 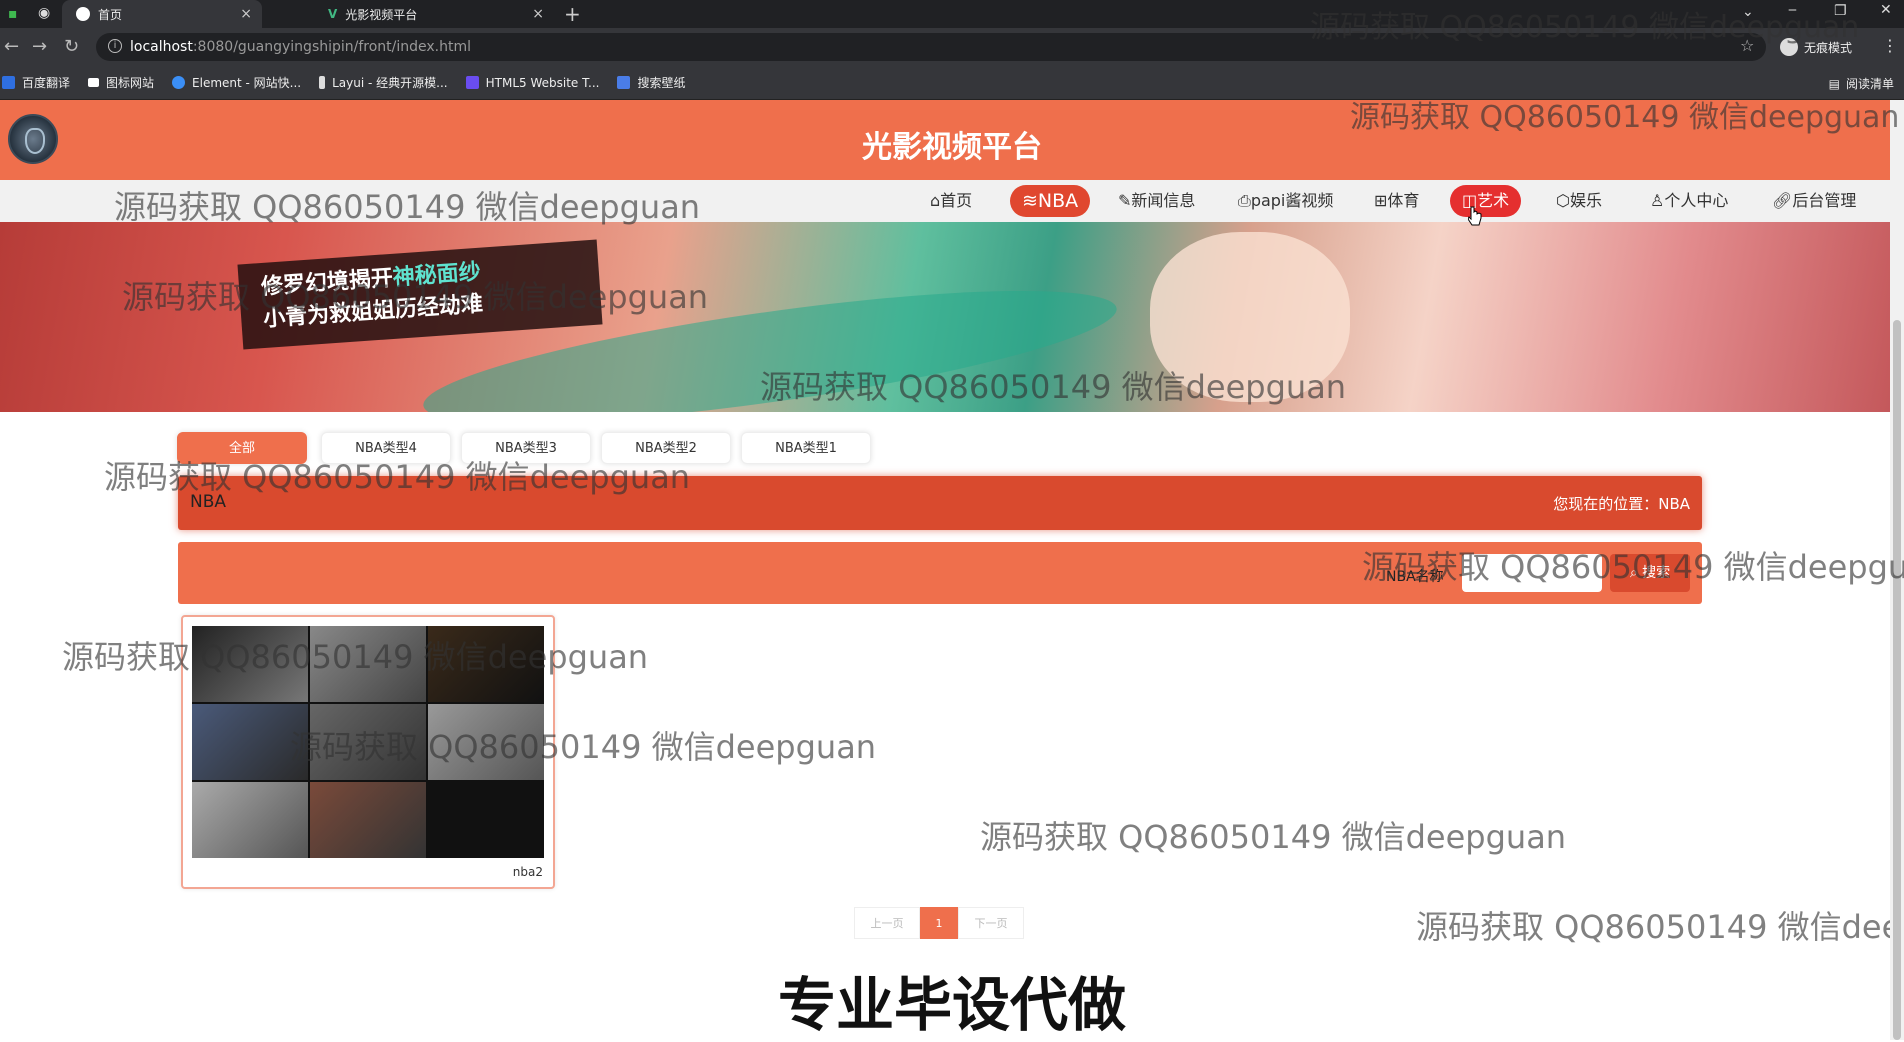 I want to click on edit-icon: ✎, so click(x=1125, y=200).